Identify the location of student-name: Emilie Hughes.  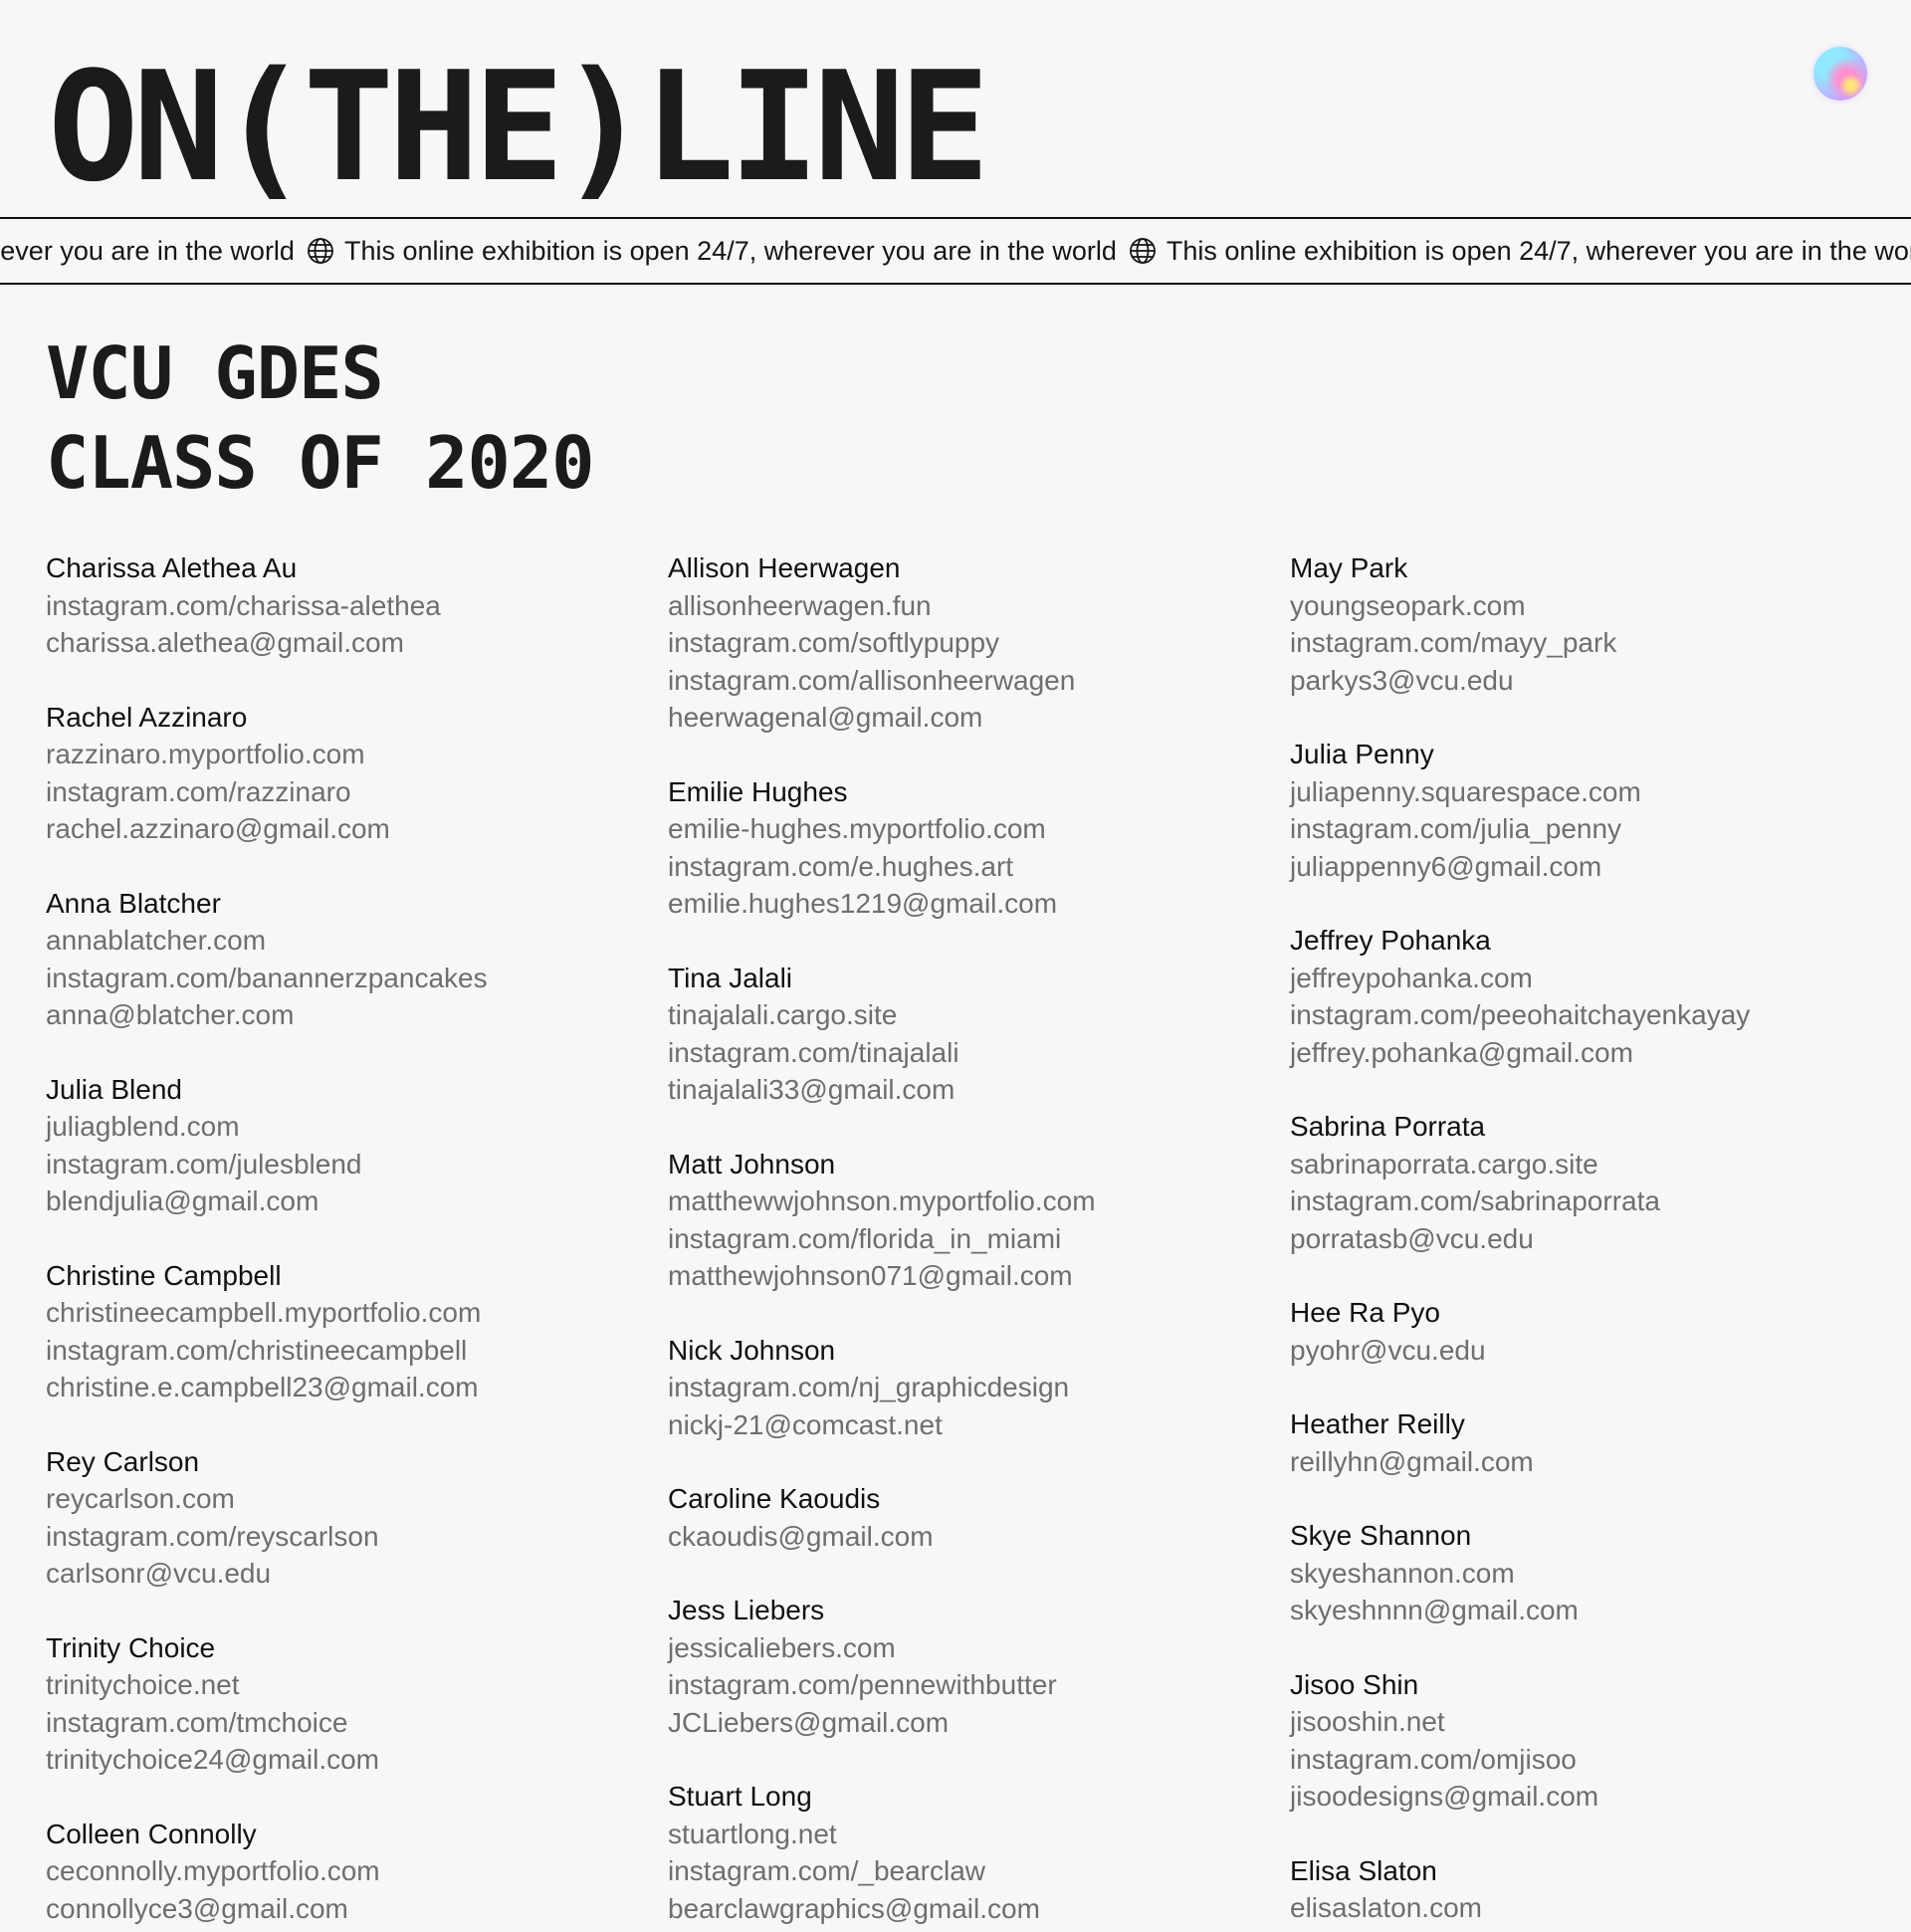
(758, 791).